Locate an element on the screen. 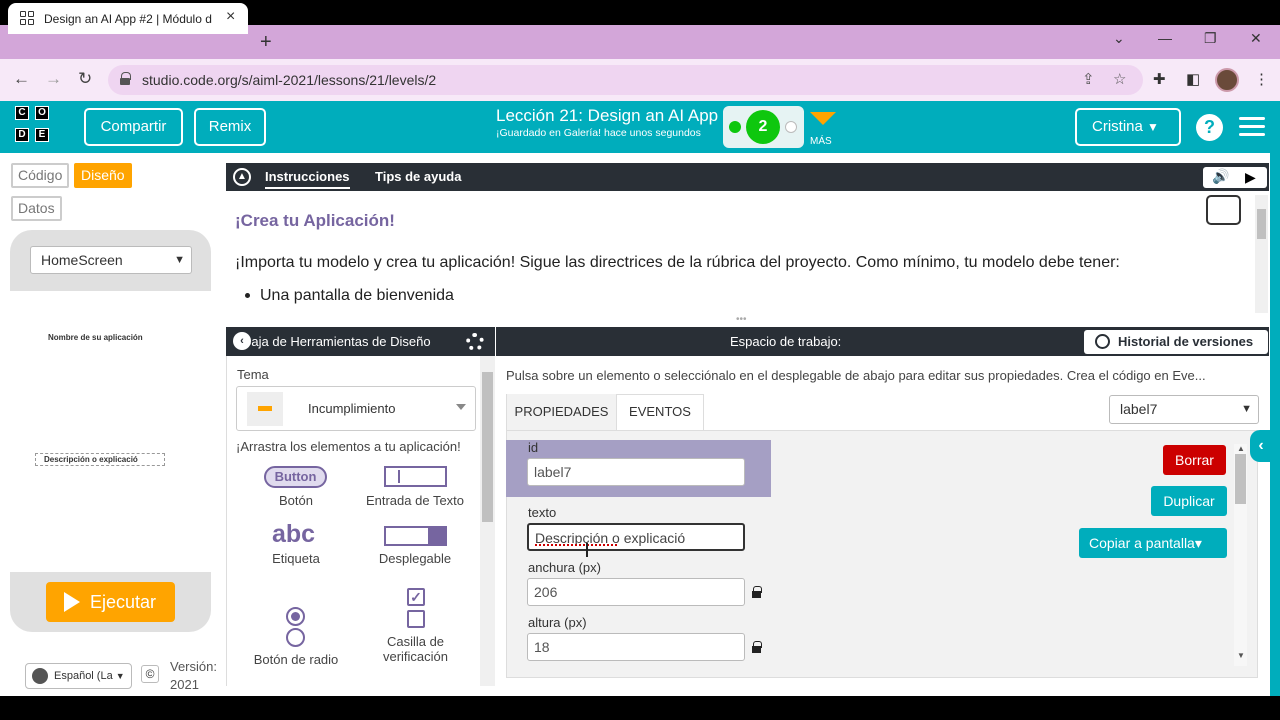 This screenshot has height=720, width=1280. text-input-tool is located at coordinates (415, 476).